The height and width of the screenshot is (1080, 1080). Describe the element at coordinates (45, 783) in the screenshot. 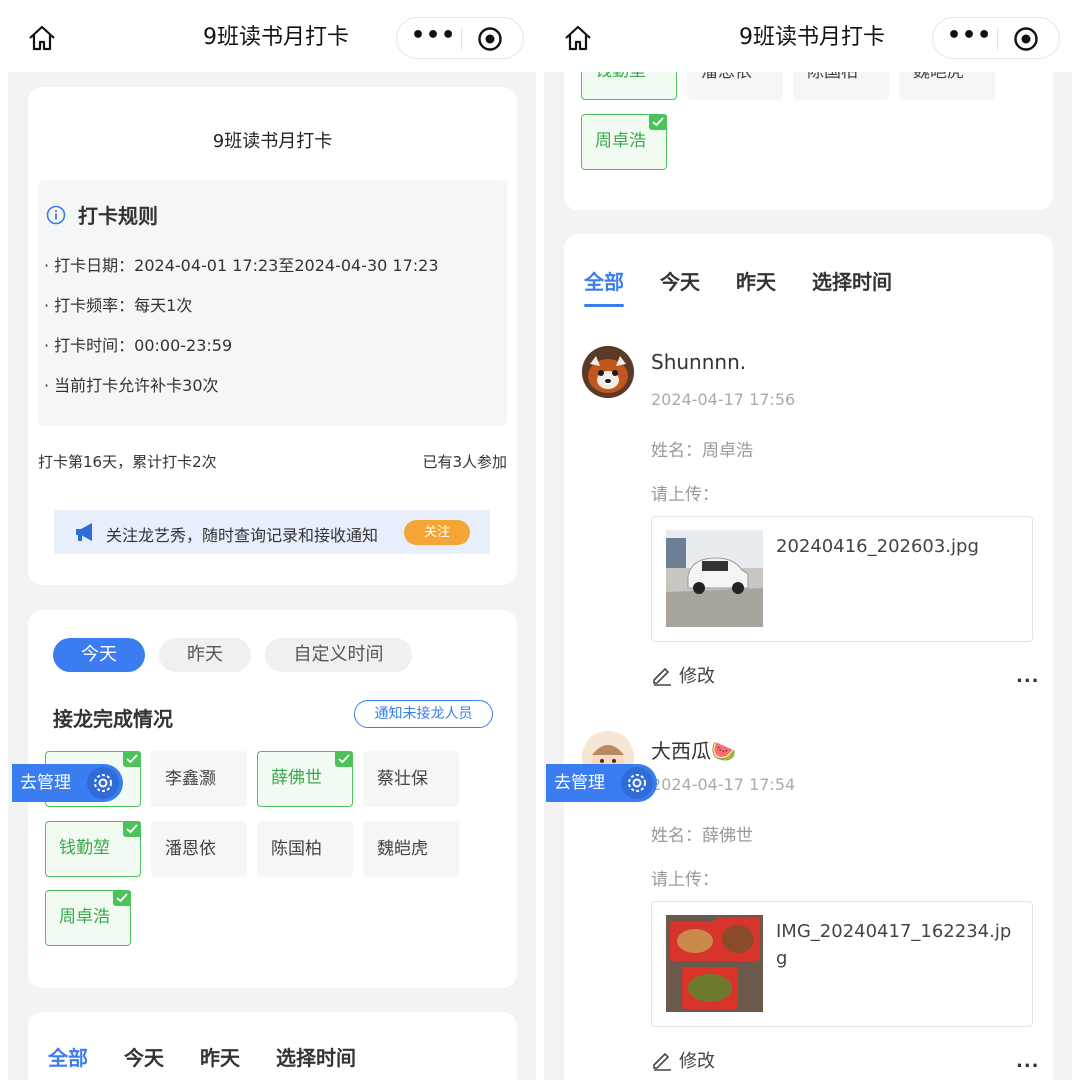

I see `manage-label: 去管理` at that location.